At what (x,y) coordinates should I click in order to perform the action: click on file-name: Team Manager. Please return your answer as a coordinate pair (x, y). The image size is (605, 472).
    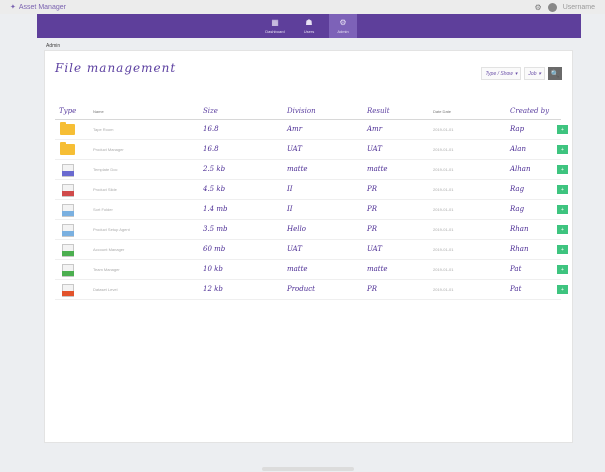
    Looking at the image, I should click on (106, 269).